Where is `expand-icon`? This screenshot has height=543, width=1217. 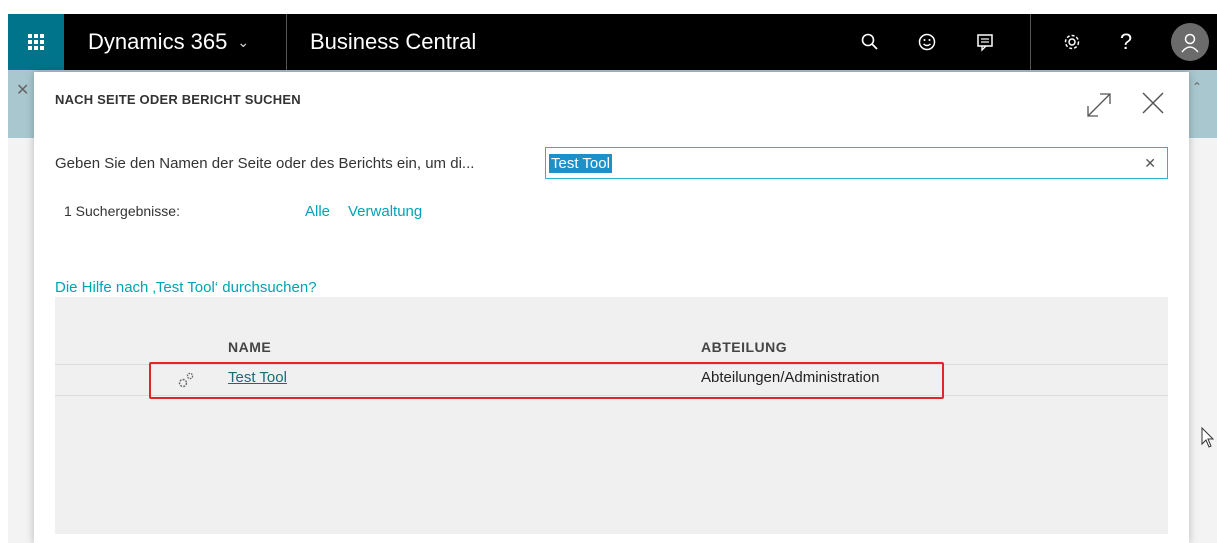
expand-icon is located at coordinates (1099, 105).